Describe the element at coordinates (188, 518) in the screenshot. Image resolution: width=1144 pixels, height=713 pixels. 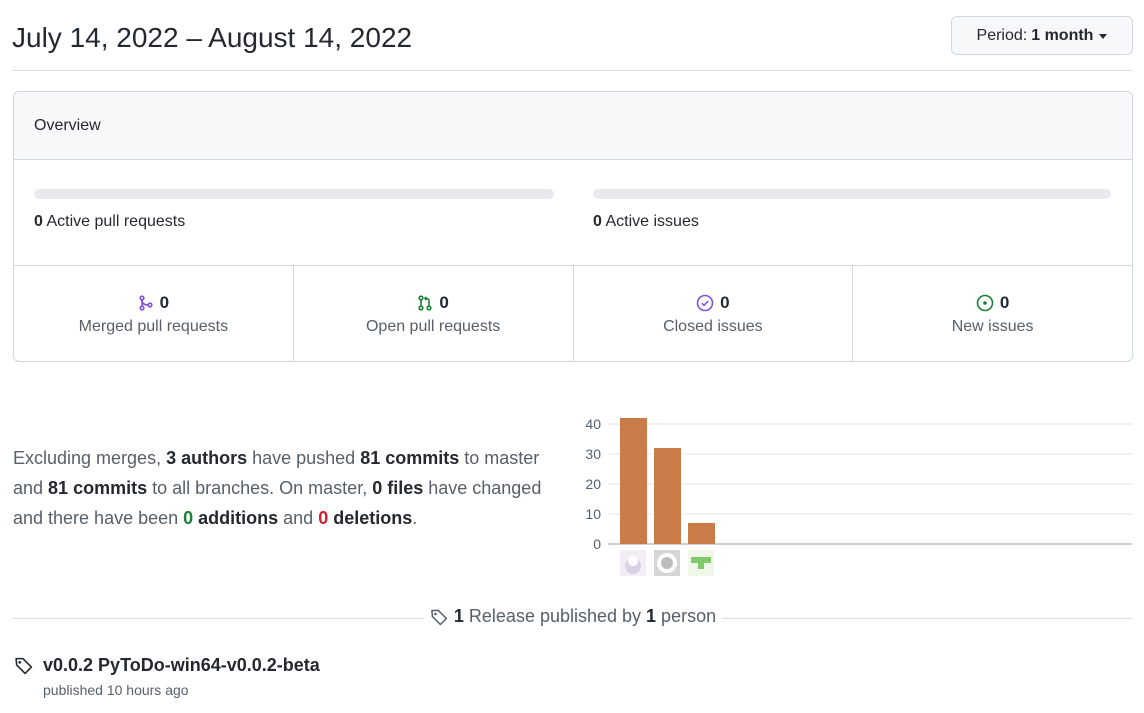
I see `additions-count: 0` at that location.